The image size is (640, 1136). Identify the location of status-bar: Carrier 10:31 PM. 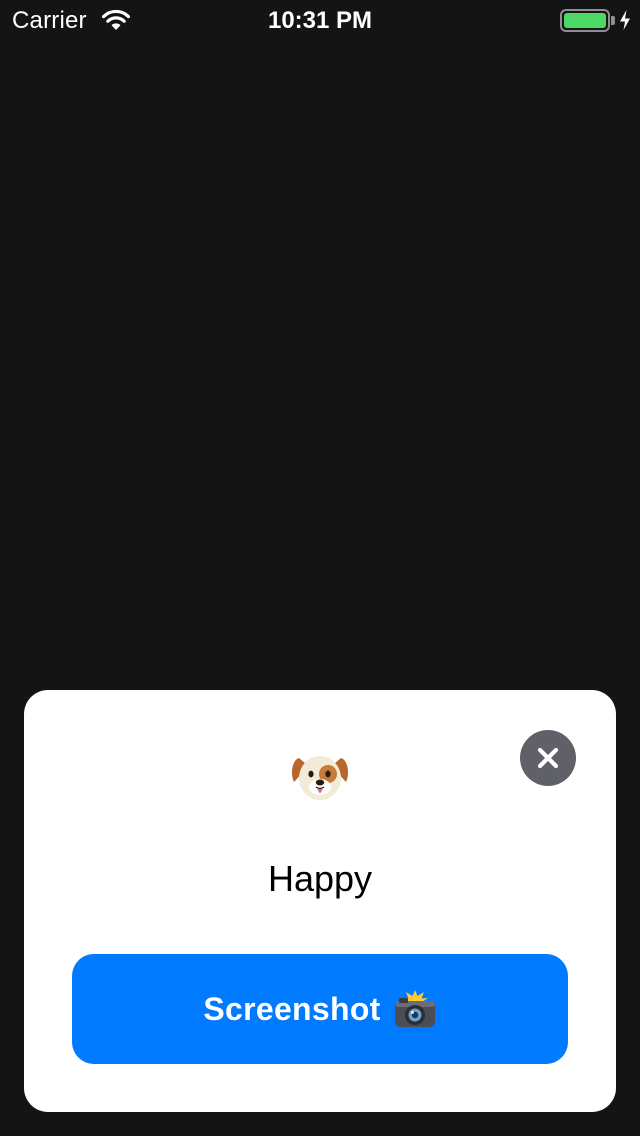
(320, 20).